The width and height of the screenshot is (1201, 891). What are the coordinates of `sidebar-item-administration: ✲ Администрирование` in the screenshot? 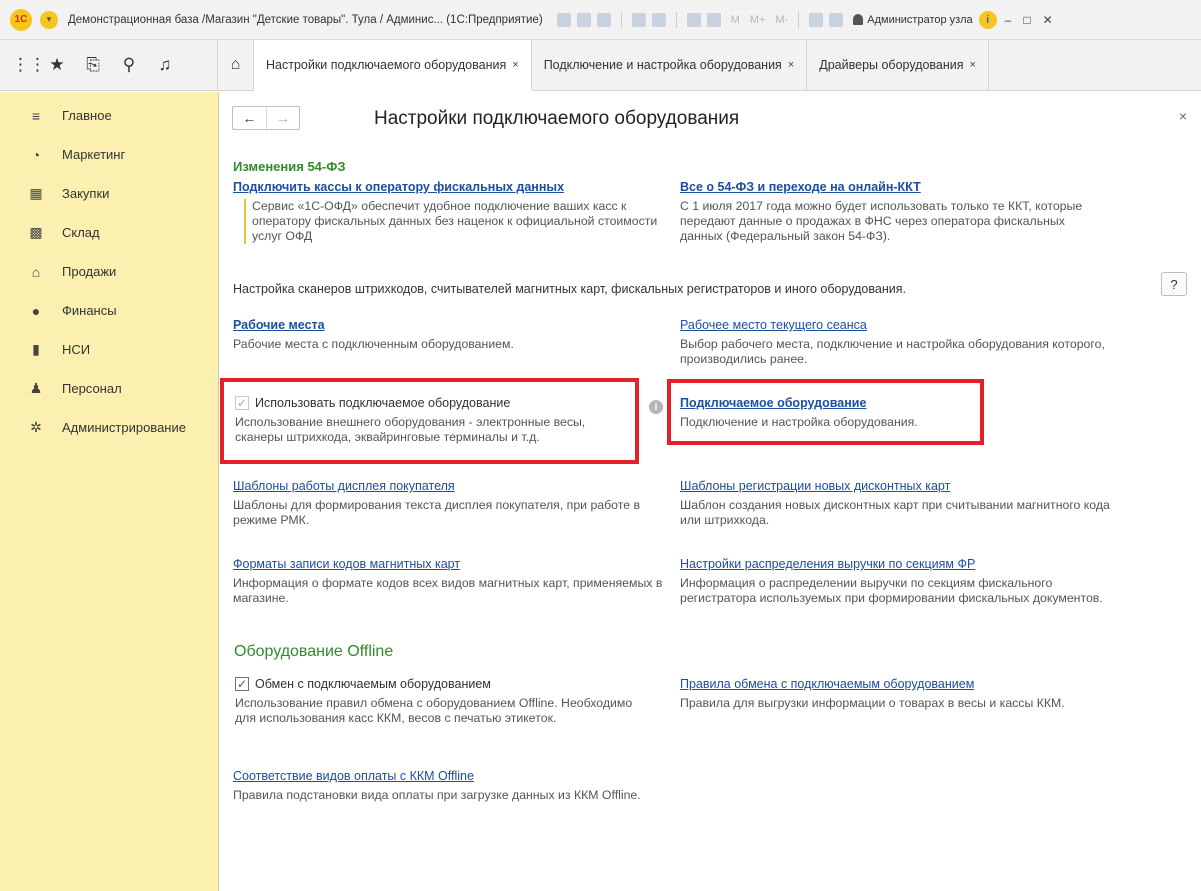 It's located at (109, 427).